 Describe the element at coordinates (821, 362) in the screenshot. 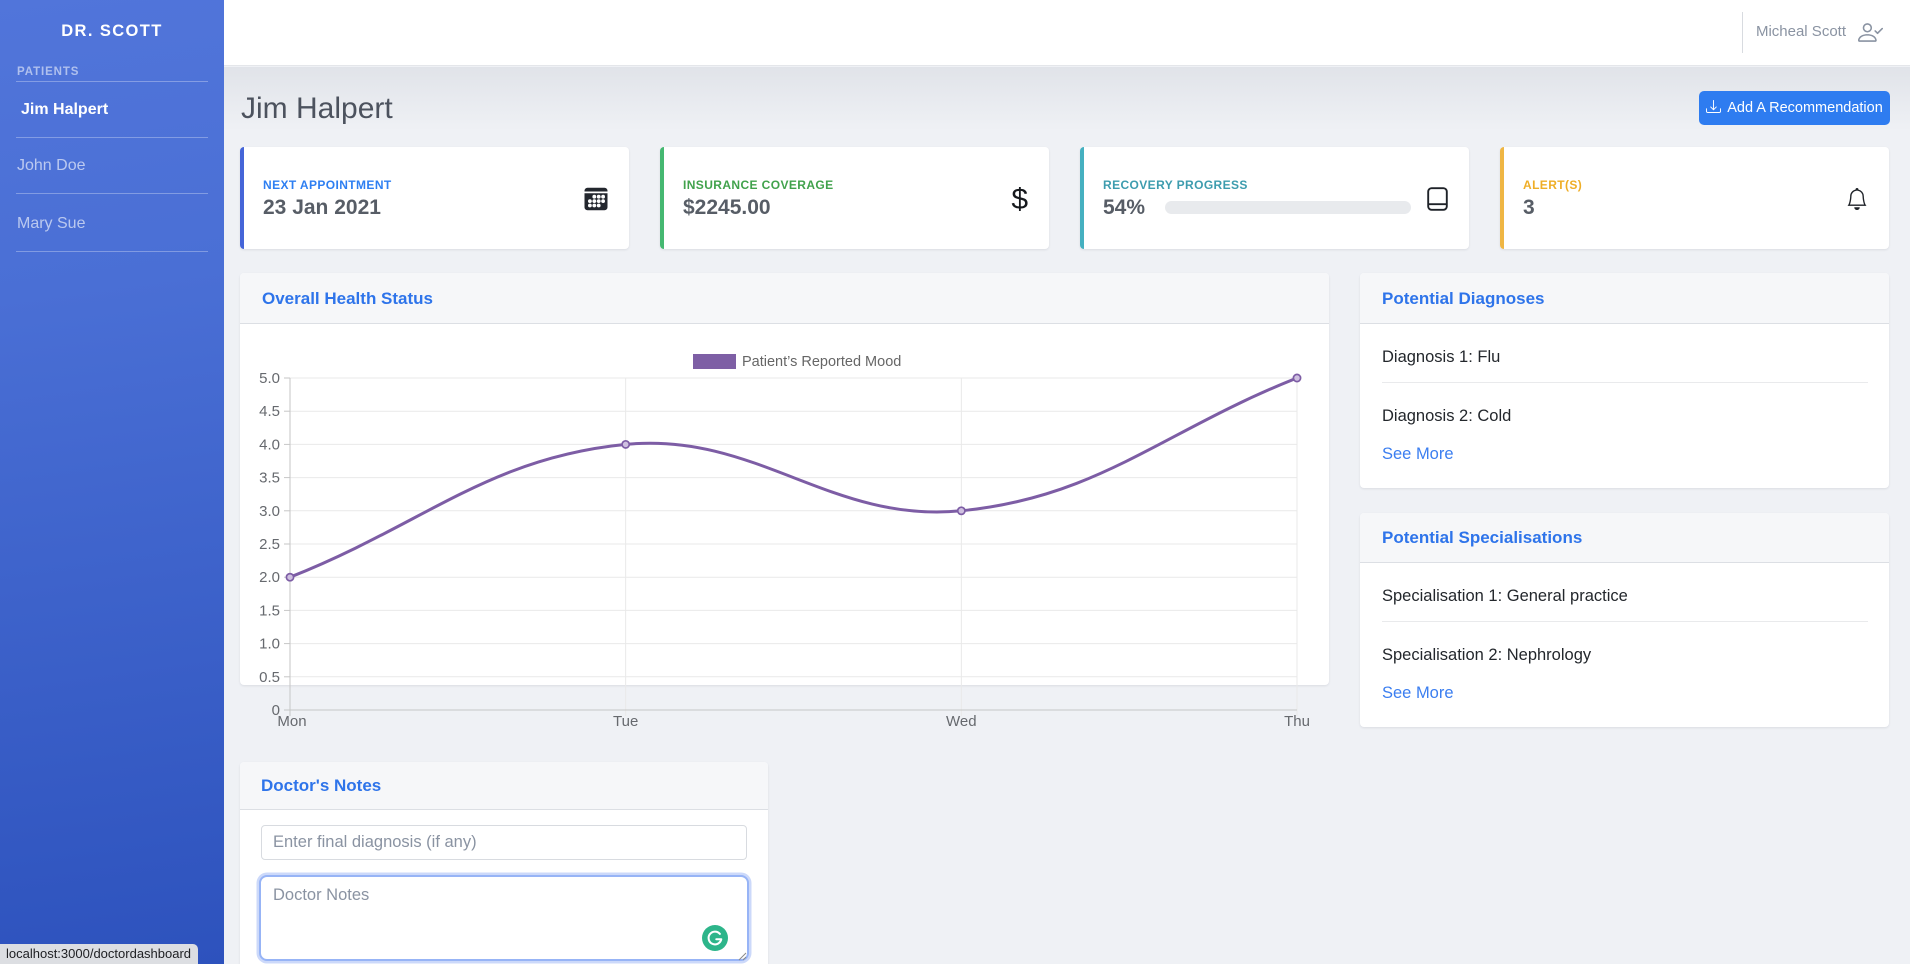

I see `svg-text: Patient’s Reported Mood` at that location.